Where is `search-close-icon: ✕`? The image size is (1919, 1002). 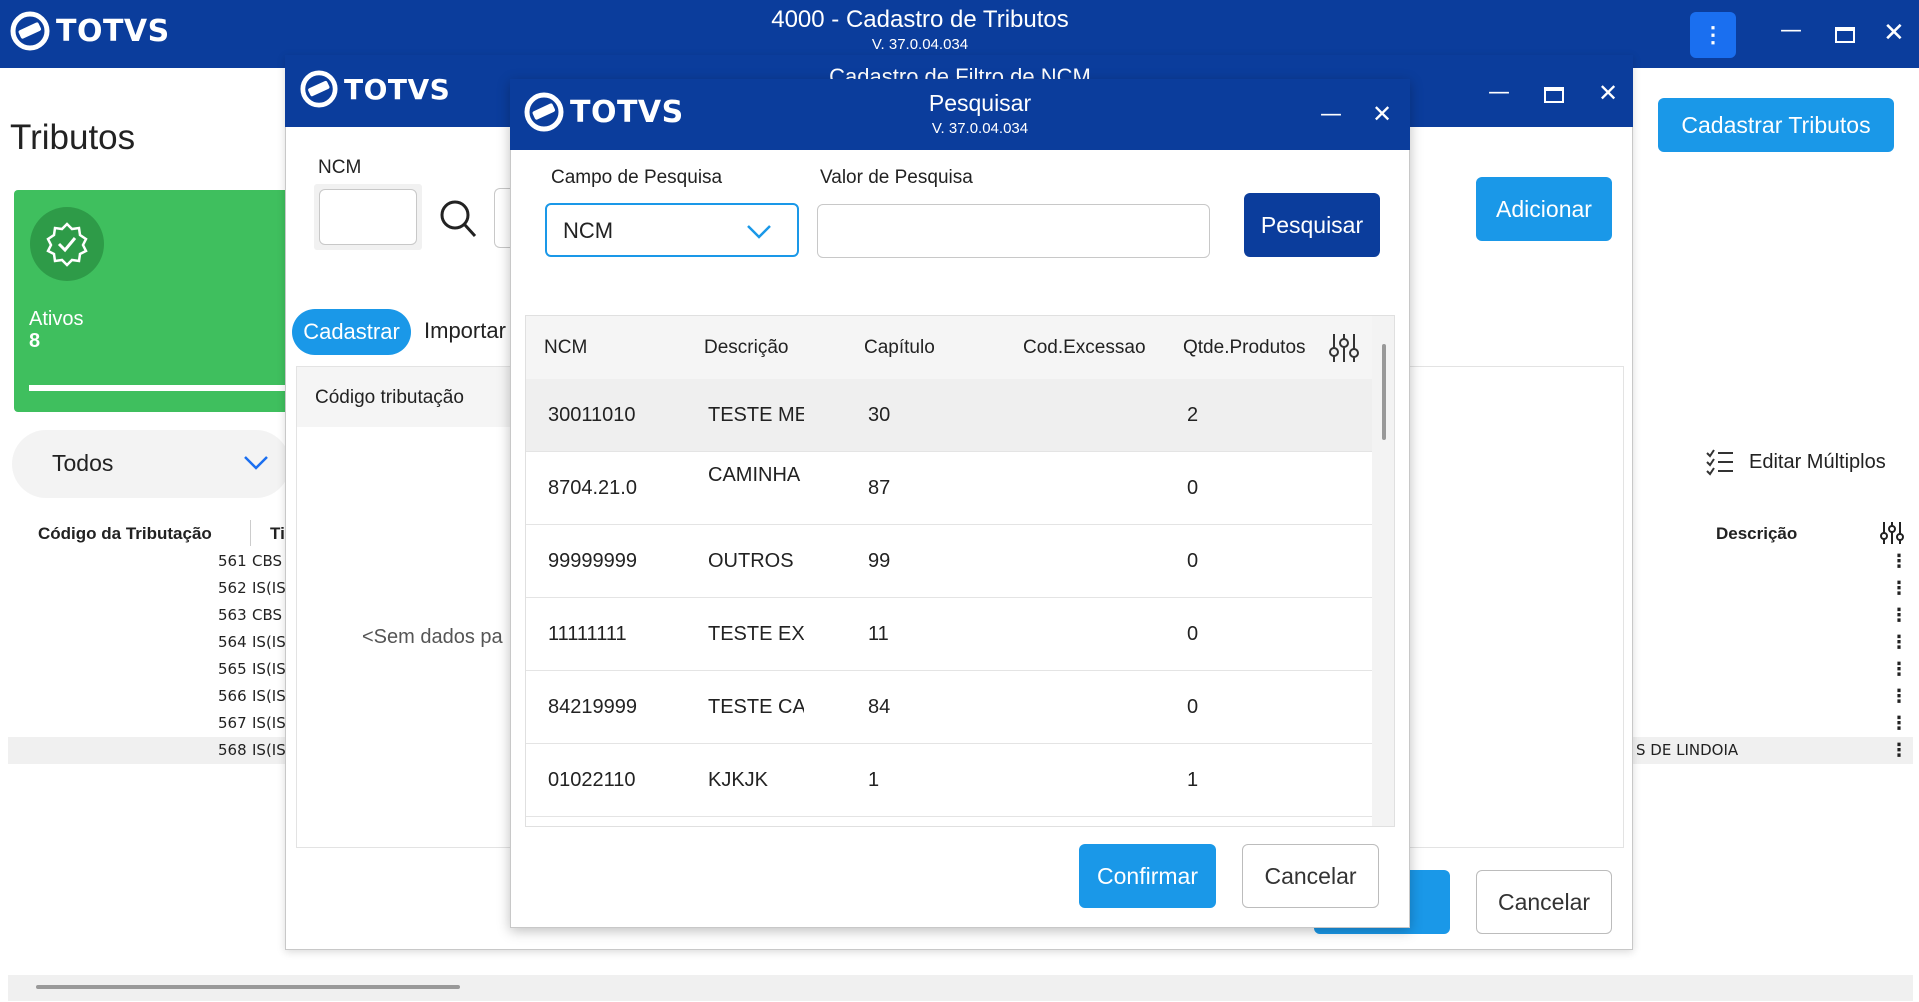 search-close-icon: ✕ is located at coordinates (1382, 114).